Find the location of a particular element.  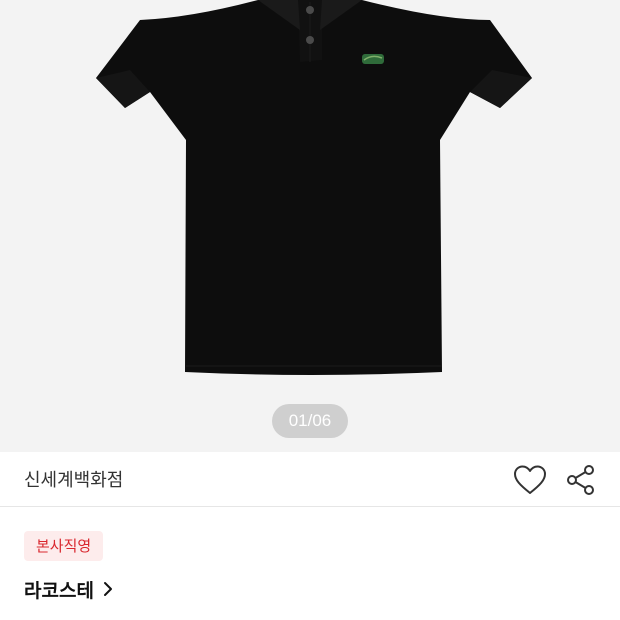

image-page-indicator: 01/06 is located at coordinates (310, 421).